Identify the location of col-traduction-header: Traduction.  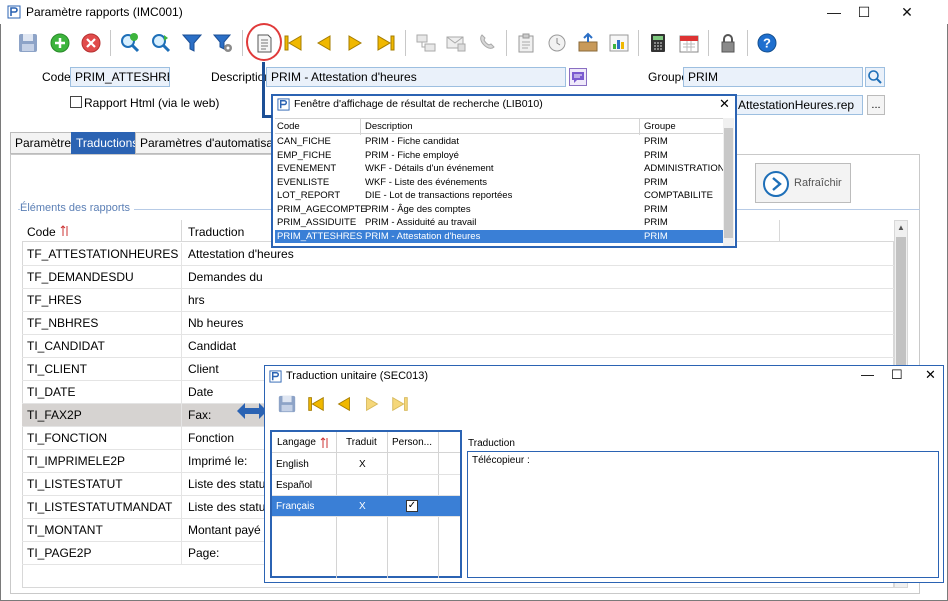
(216, 232).